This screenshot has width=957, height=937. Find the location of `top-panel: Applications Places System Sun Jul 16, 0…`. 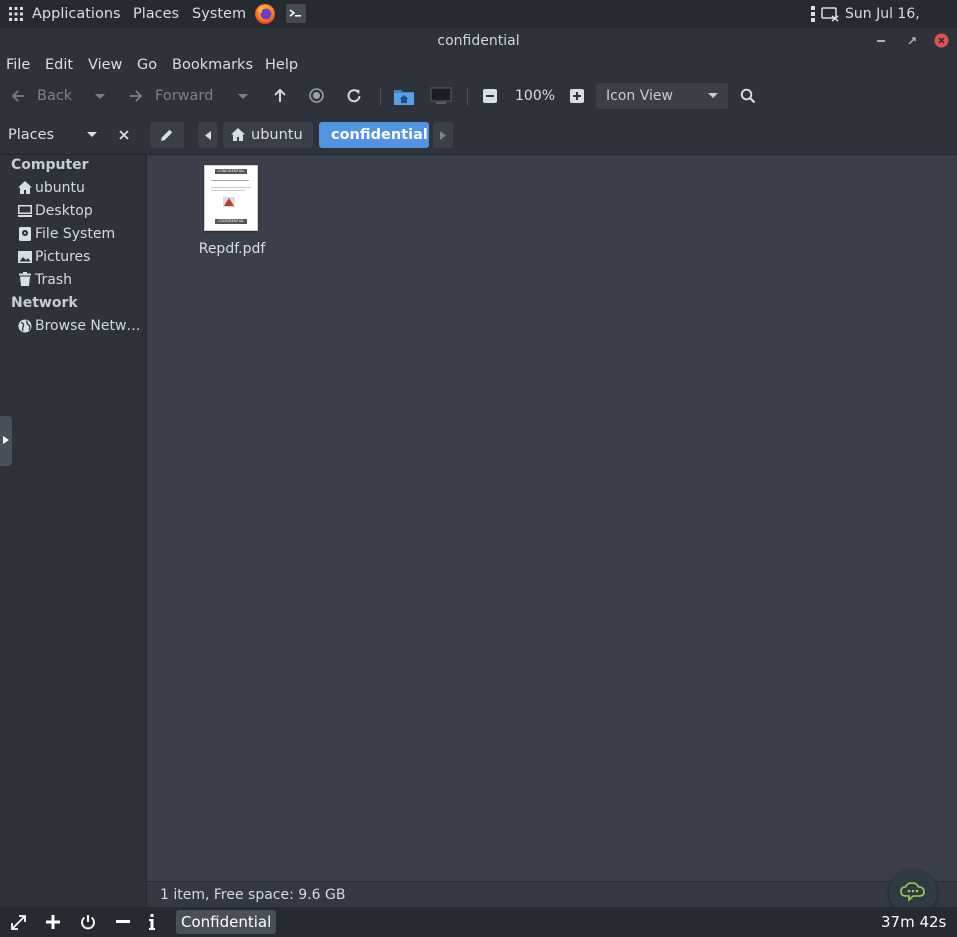

top-panel: Applications Places System Sun Jul 16, 0… is located at coordinates (478, 25).